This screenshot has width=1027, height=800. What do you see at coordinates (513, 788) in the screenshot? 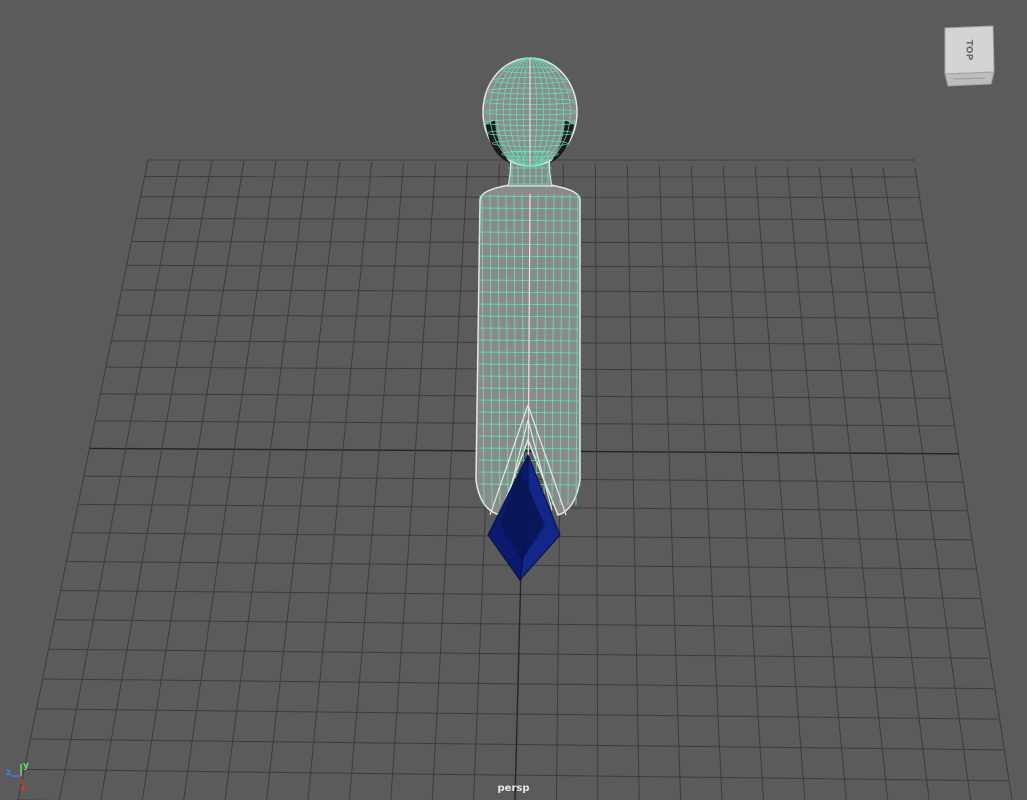
I see `camera-name-label: persp` at bounding box center [513, 788].